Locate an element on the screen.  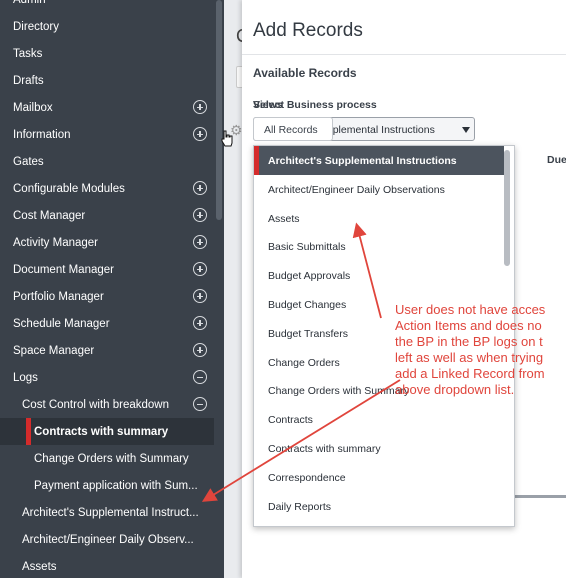
arrow-to-sidebar is located at coordinates (301, 440).